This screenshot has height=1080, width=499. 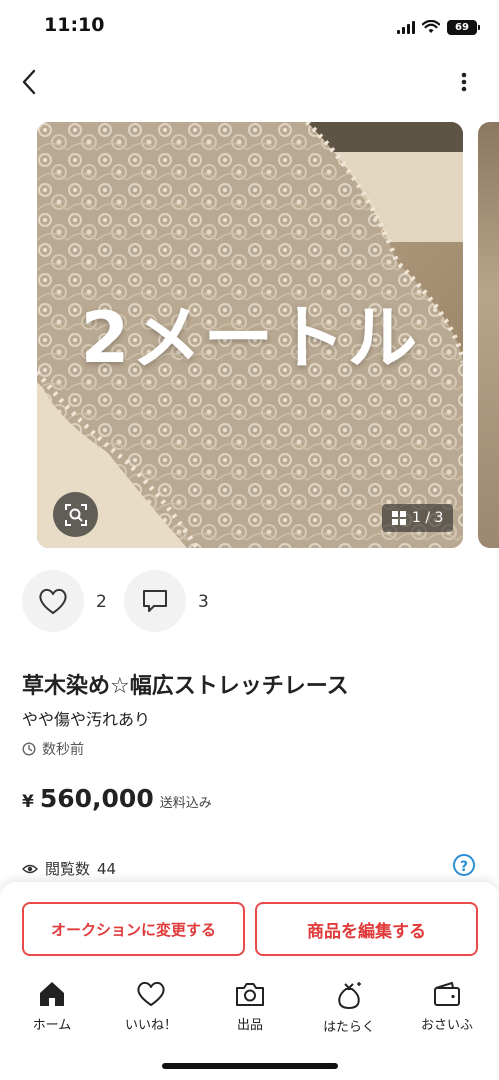 I want to click on like-button, so click(x=53, y=601).